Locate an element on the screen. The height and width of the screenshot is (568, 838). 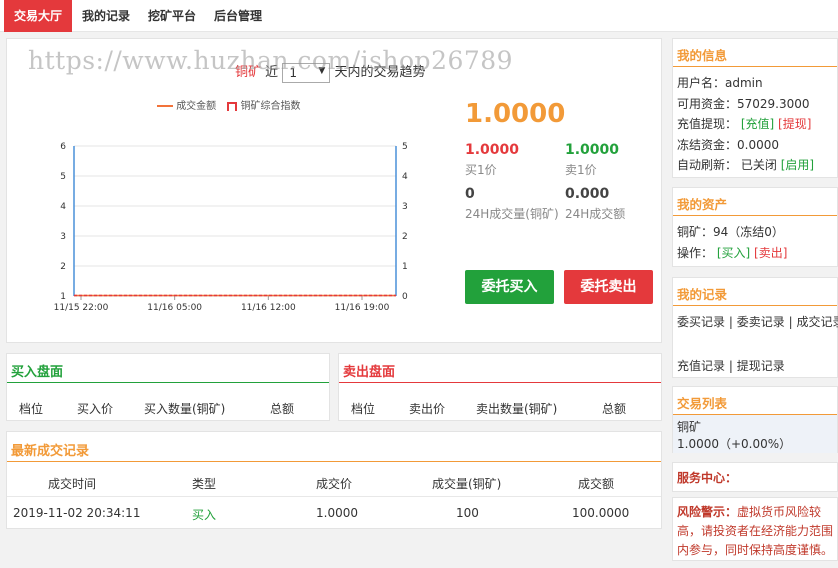
y-left-tick-label: 1 is located at coordinates (63, 297).